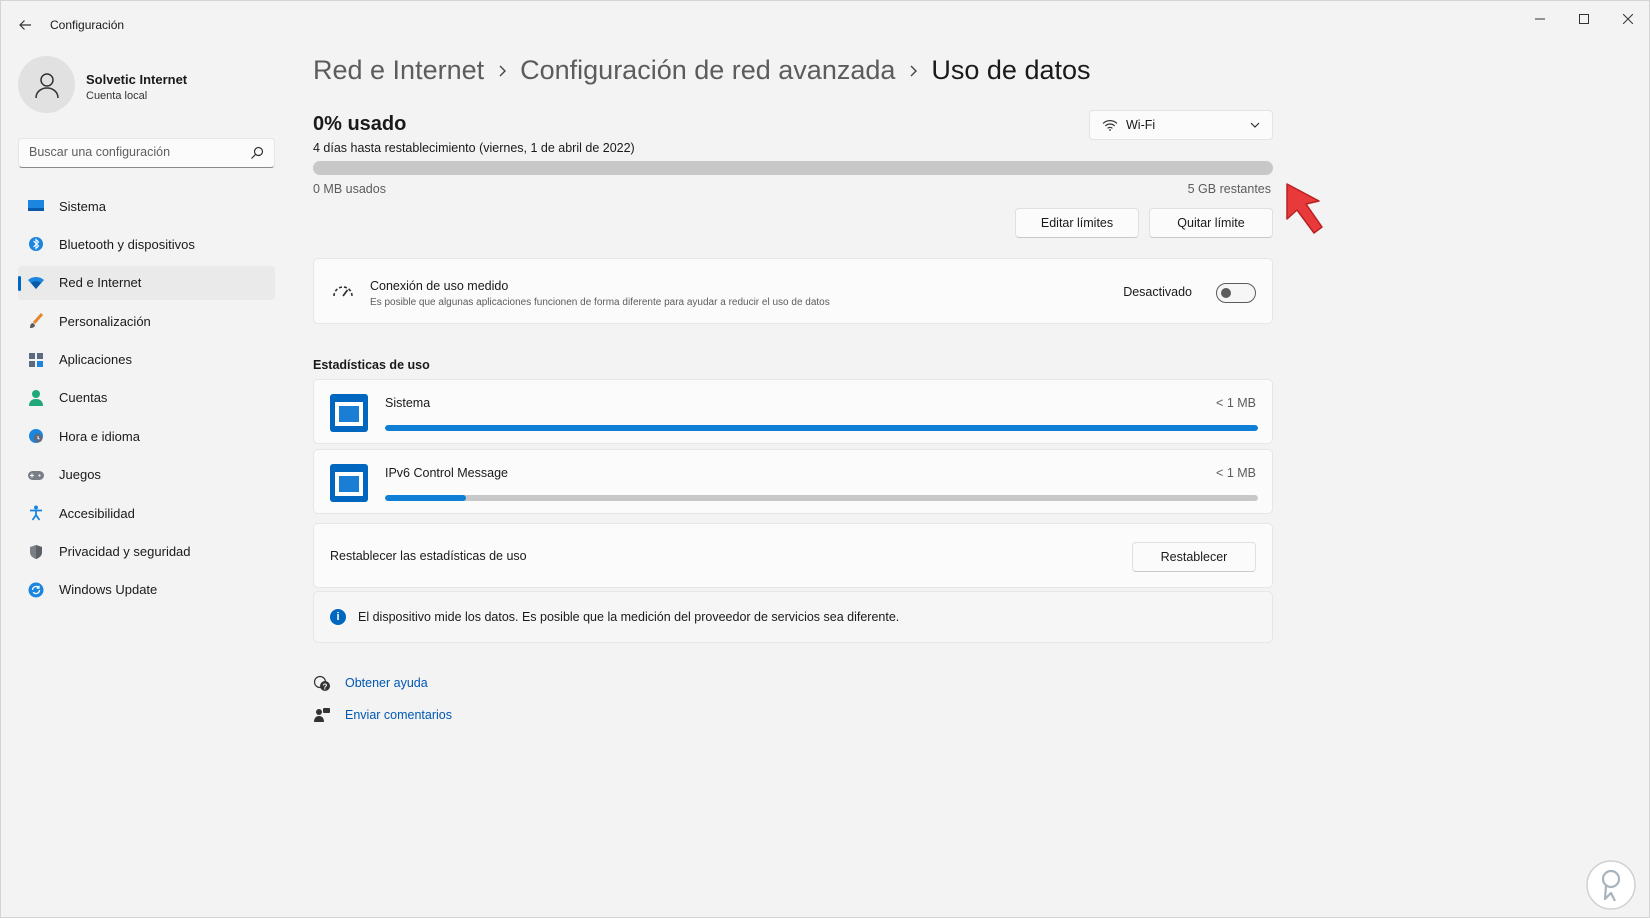 The image size is (1650, 918). Describe the element at coordinates (1229, 189) in the screenshot. I see `remaining-amount: 5 GB restantes` at that location.